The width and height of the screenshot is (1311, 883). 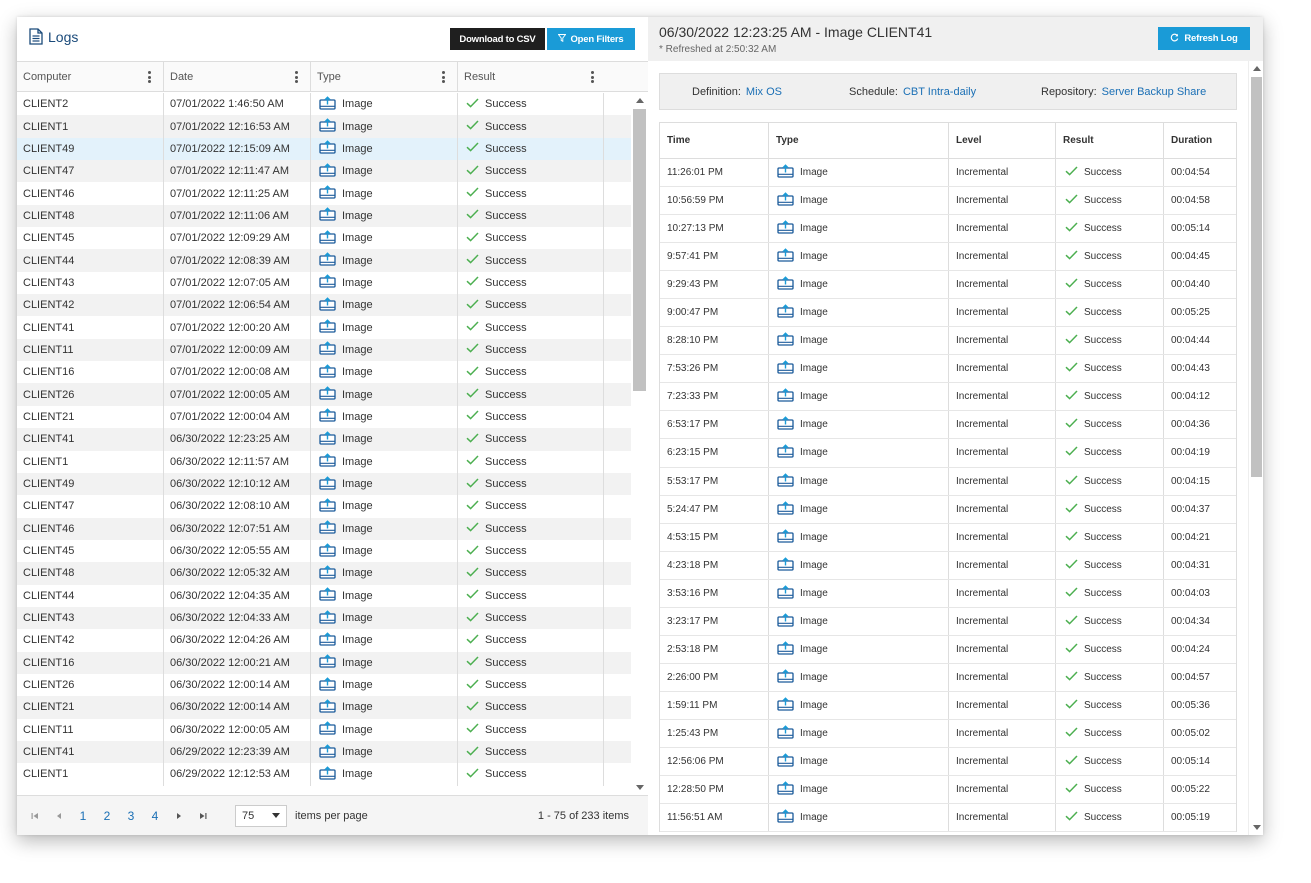 What do you see at coordinates (639, 444) in the screenshot?
I see `logs-scrollbar` at bounding box center [639, 444].